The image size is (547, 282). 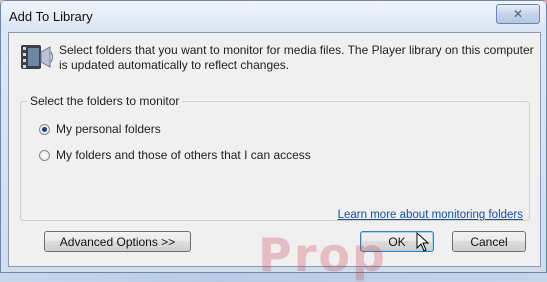 What do you see at coordinates (322, 255) in the screenshot?
I see `background-watermark: Prop` at bounding box center [322, 255].